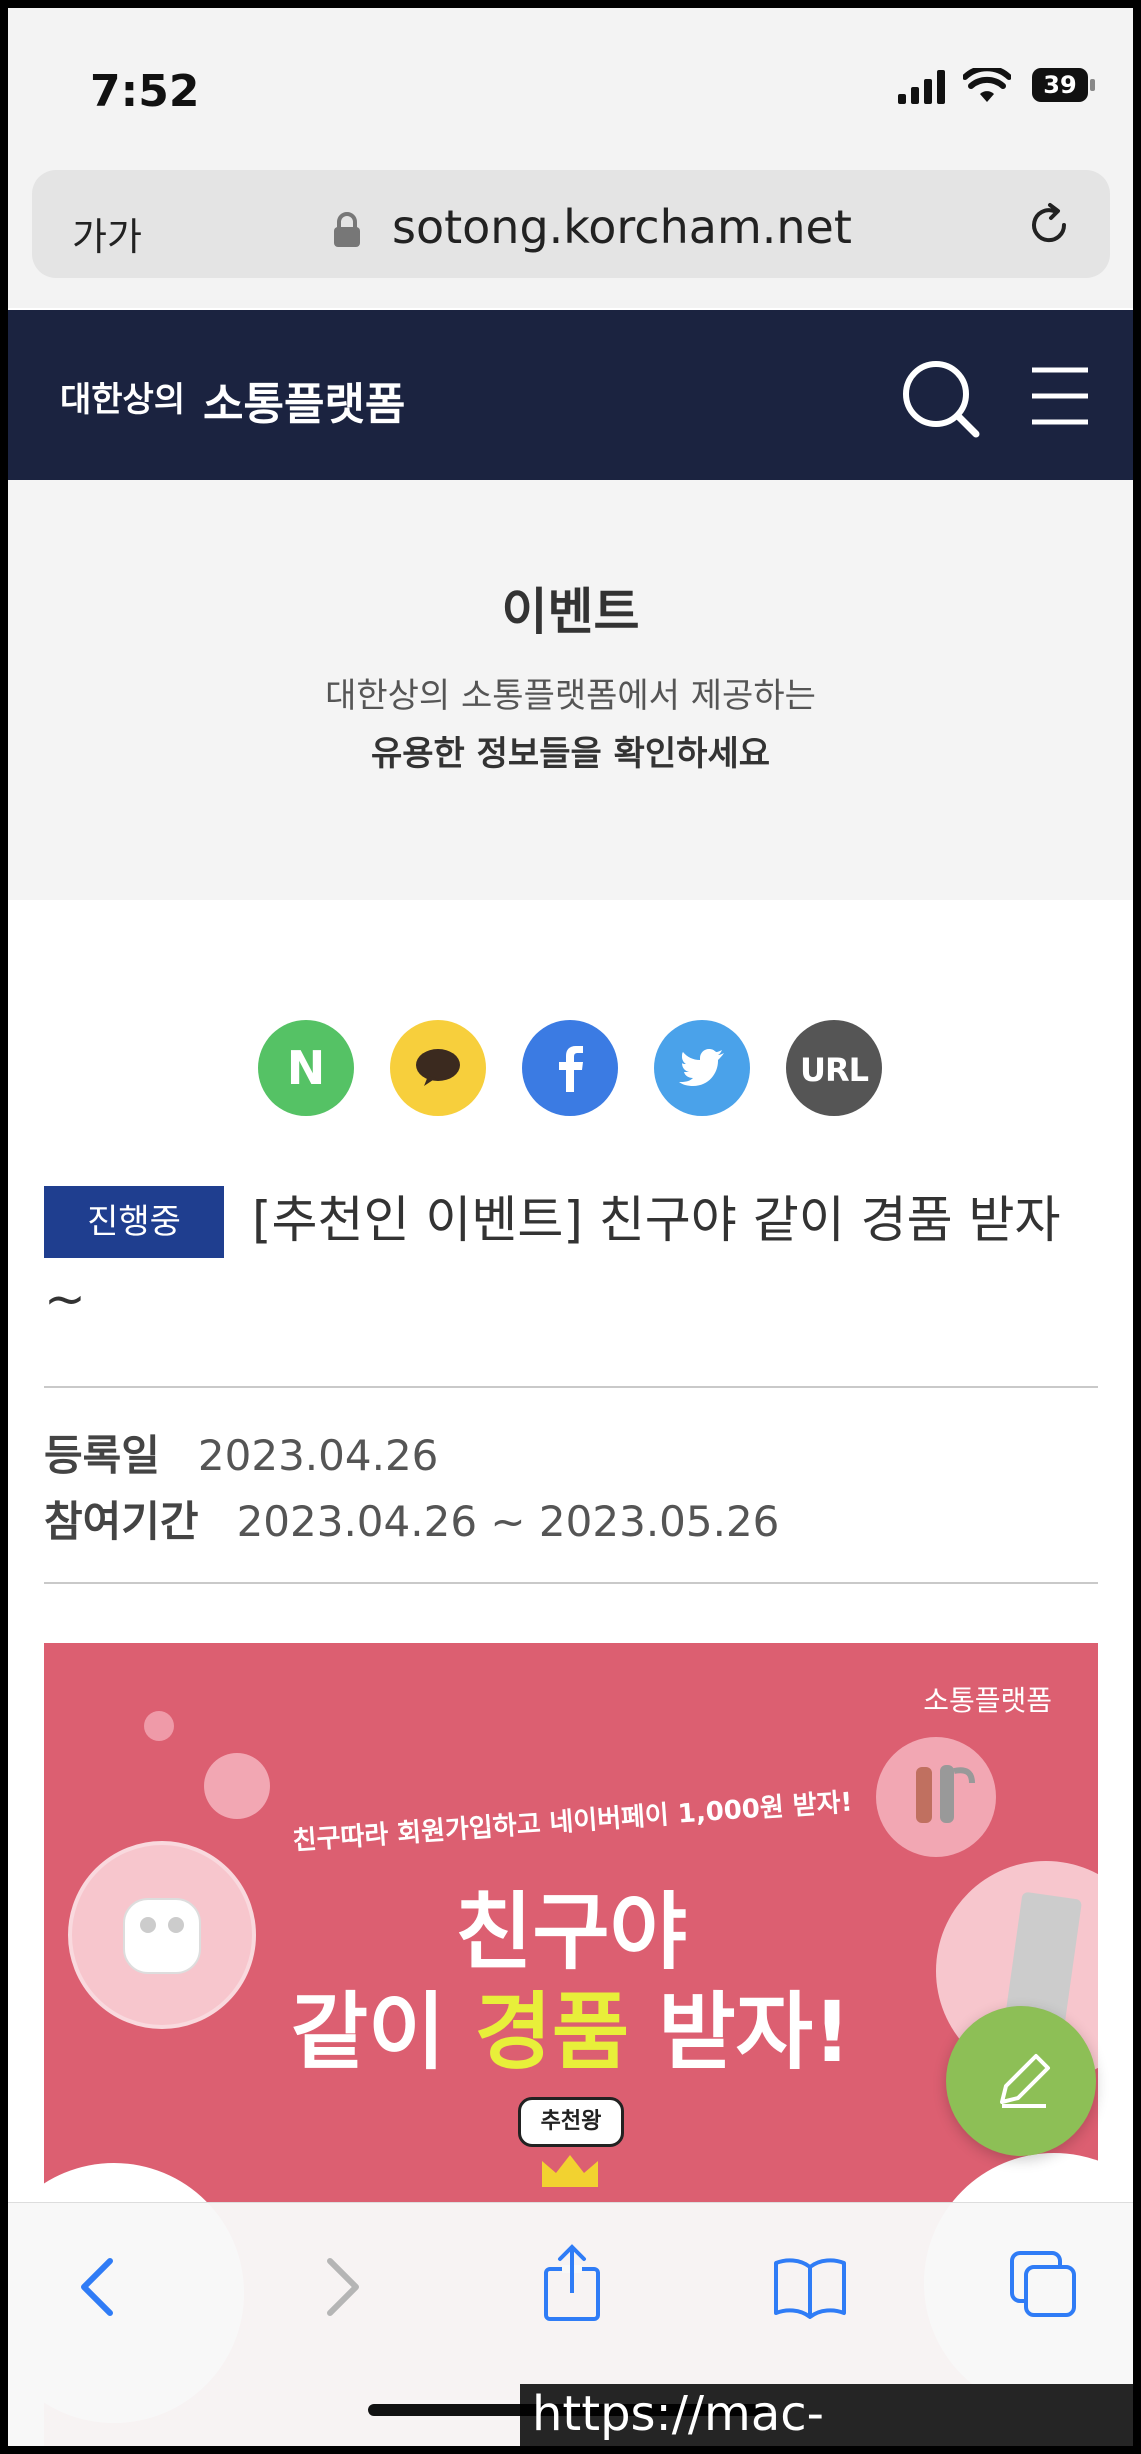  I want to click on lock-icon, so click(347, 229).